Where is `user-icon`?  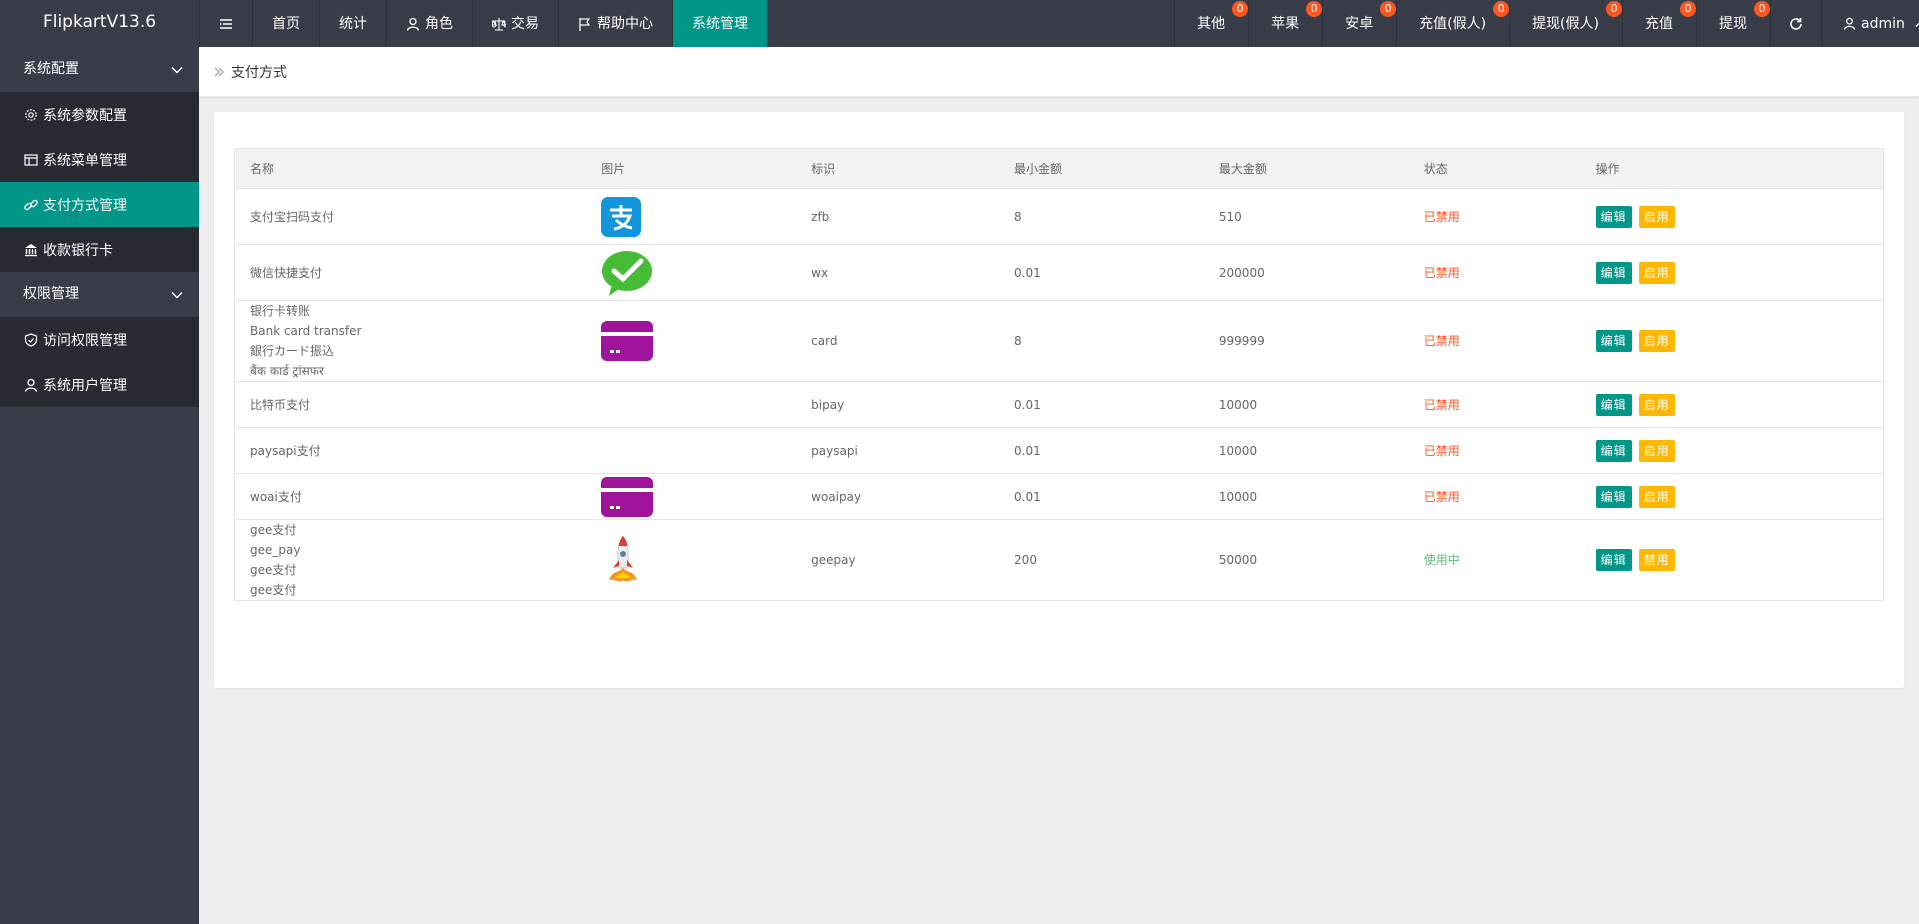 user-icon is located at coordinates (413, 24).